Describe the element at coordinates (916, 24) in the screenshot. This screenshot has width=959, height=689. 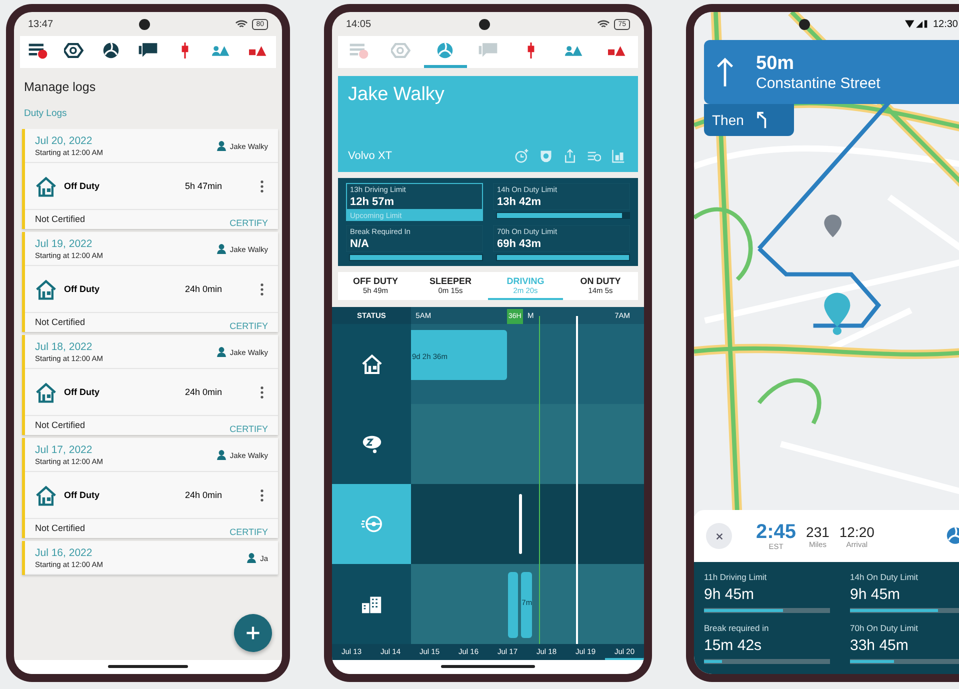
I see `signal-icon` at that location.